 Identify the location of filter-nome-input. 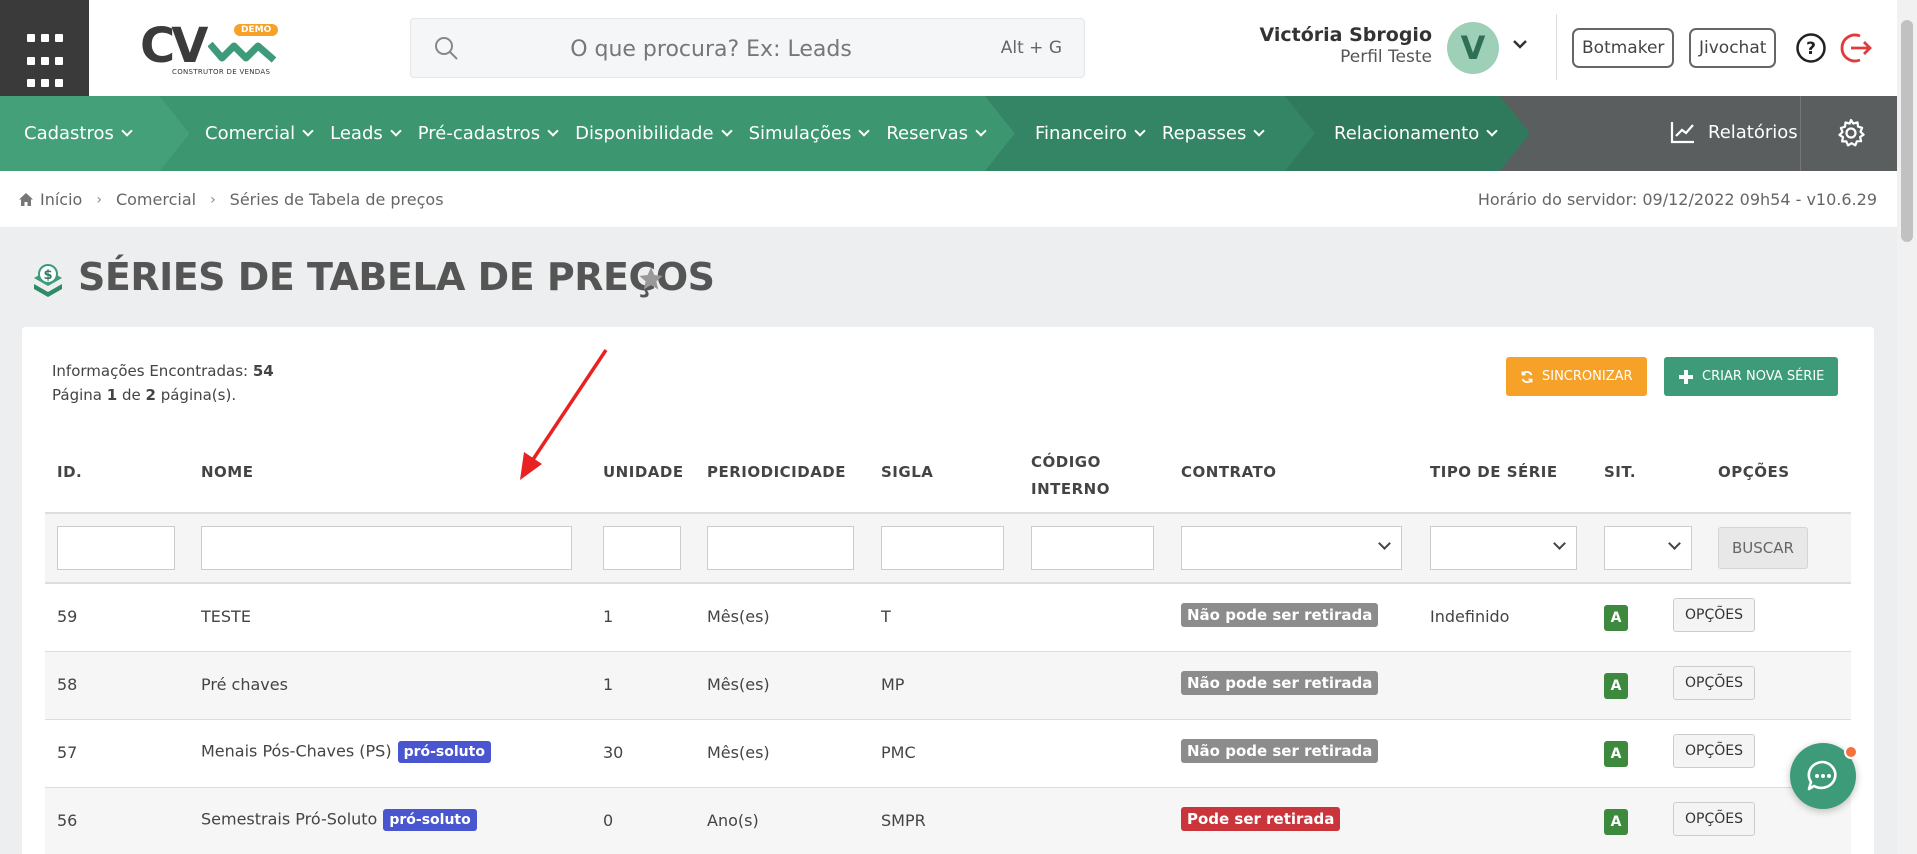
(386, 548).